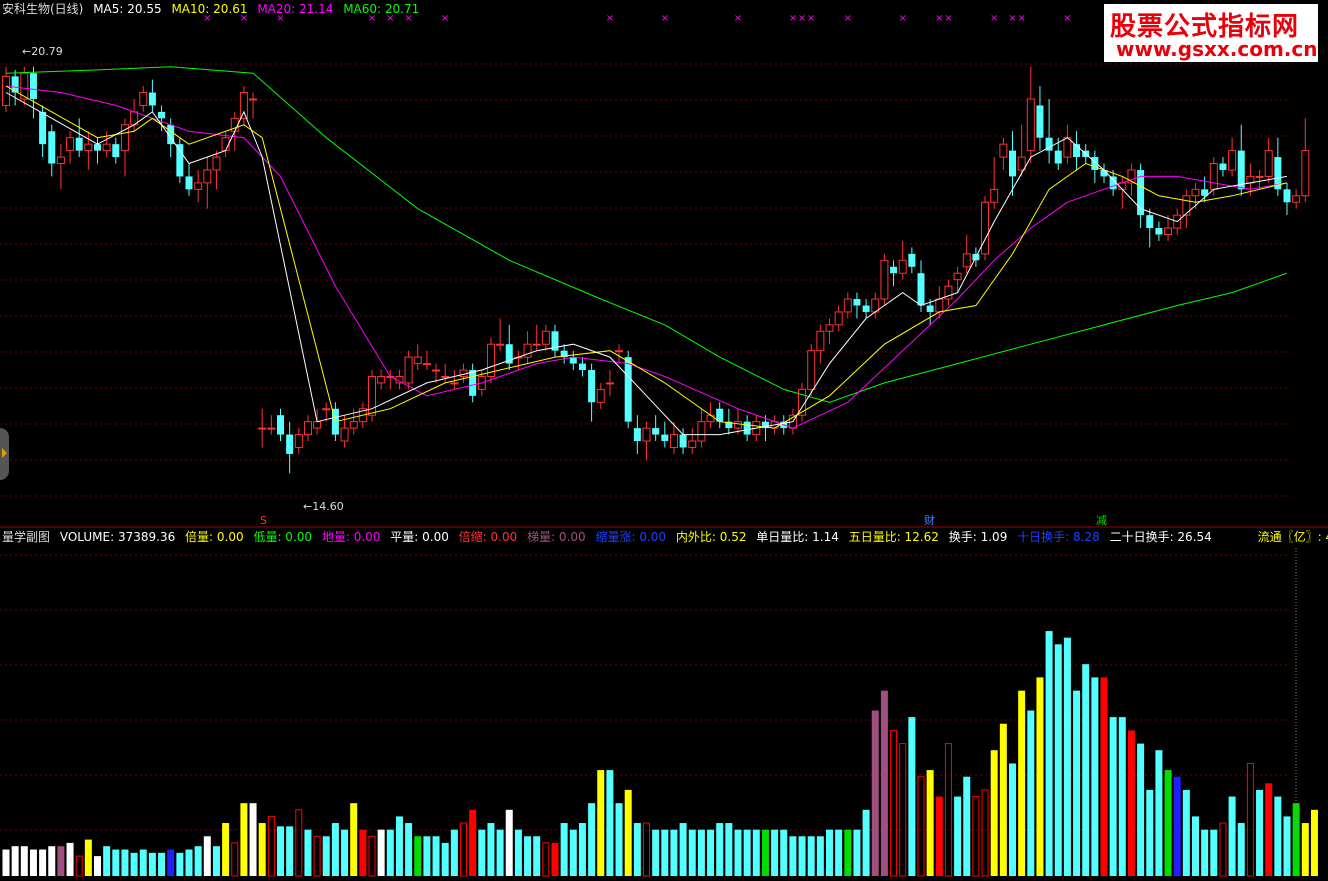 This screenshot has height=881, width=1328. I want to click on tiliang-value: 梯量: 0.00, so click(556, 537).